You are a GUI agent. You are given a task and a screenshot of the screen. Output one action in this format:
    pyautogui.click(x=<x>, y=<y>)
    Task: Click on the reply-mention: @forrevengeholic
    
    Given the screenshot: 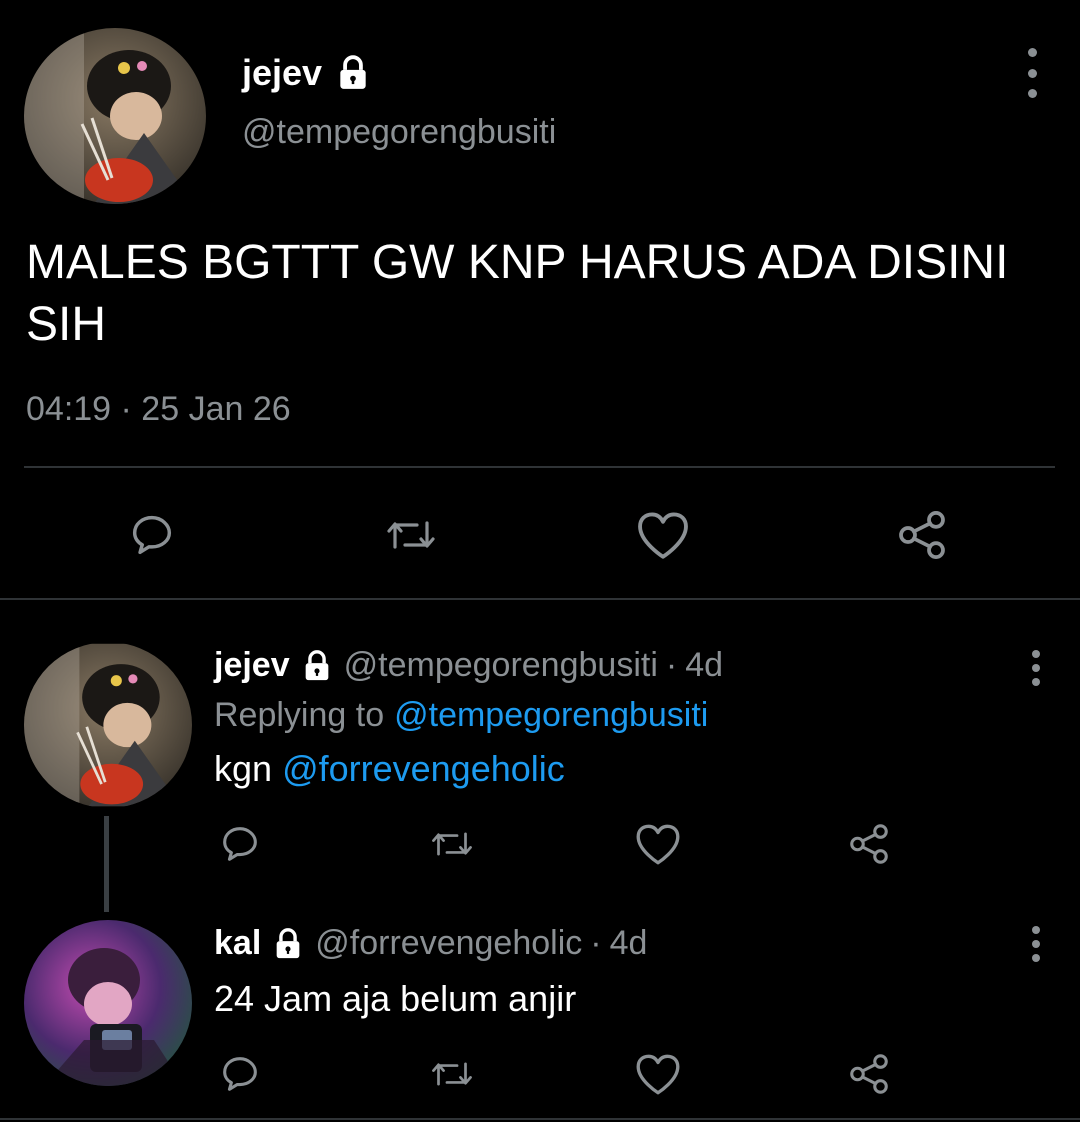 What is the action you would take?
    pyautogui.click(x=423, y=768)
    